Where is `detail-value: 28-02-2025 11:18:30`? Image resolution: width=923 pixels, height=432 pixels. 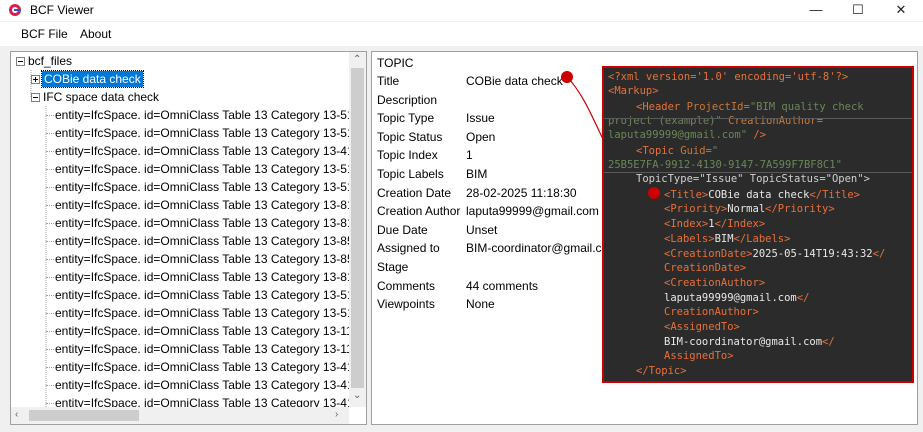 detail-value: 28-02-2025 11:18:30 is located at coordinates (521, 192).